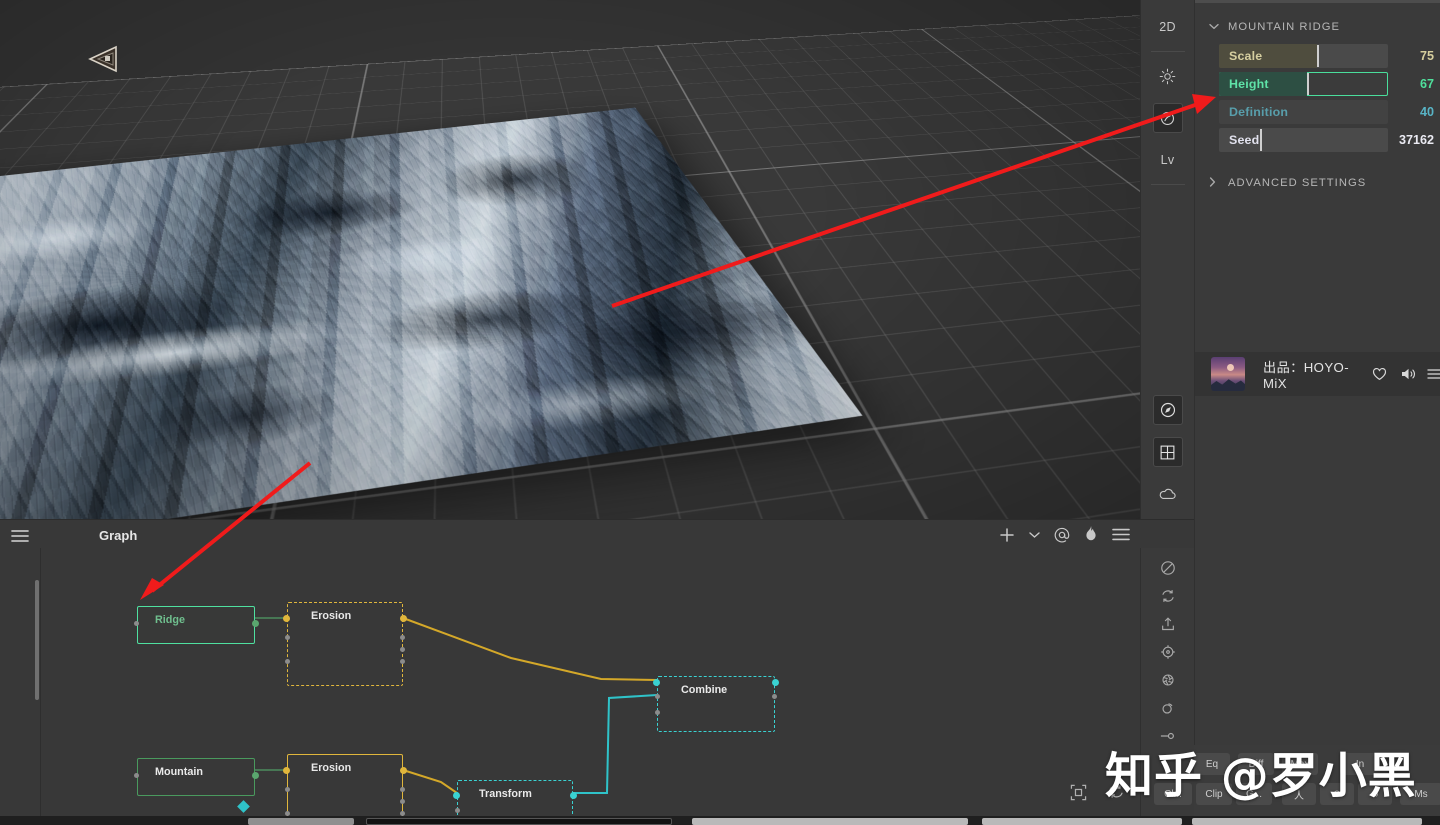 Image resolution: width=1440 pixels, height=825 pixels. Describe the element at coordinates (196, 625) in the screenshot. I see `node-ridge: Ridge` at that location.